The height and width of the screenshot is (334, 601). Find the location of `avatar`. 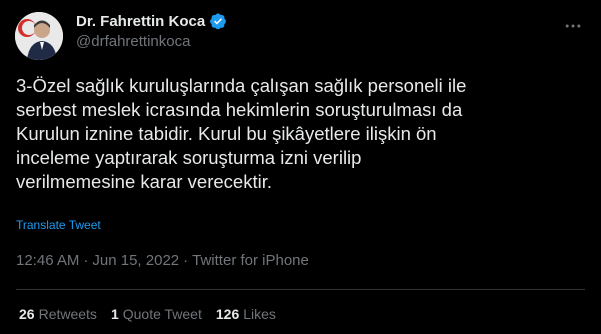

avatar is located at coordinates (39, 36).